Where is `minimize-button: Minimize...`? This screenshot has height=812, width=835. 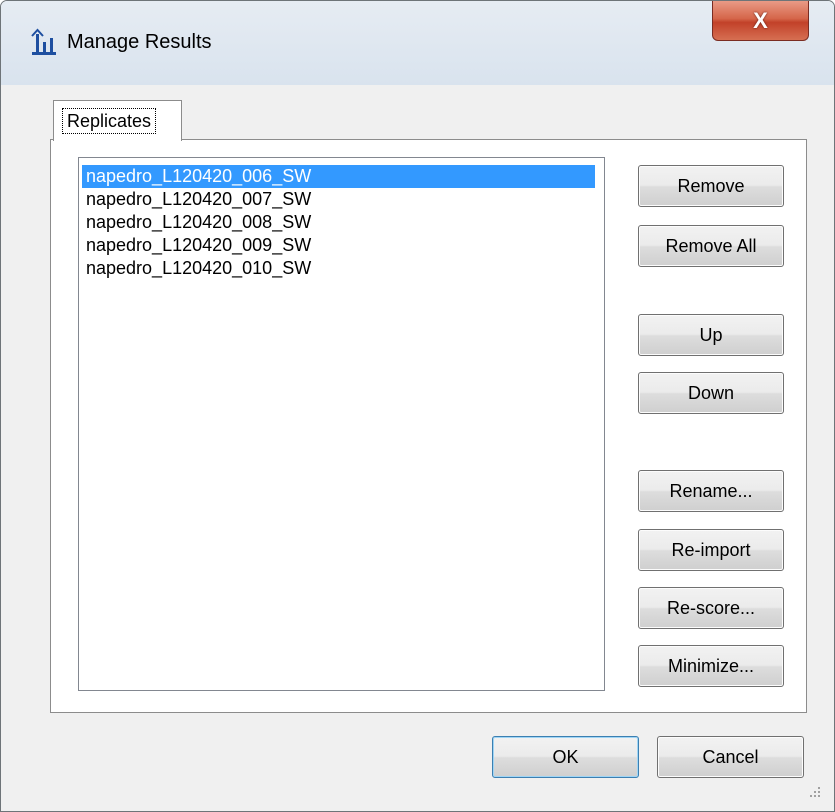 minimize-button: Minimize... is located at coordinates (711, 666).